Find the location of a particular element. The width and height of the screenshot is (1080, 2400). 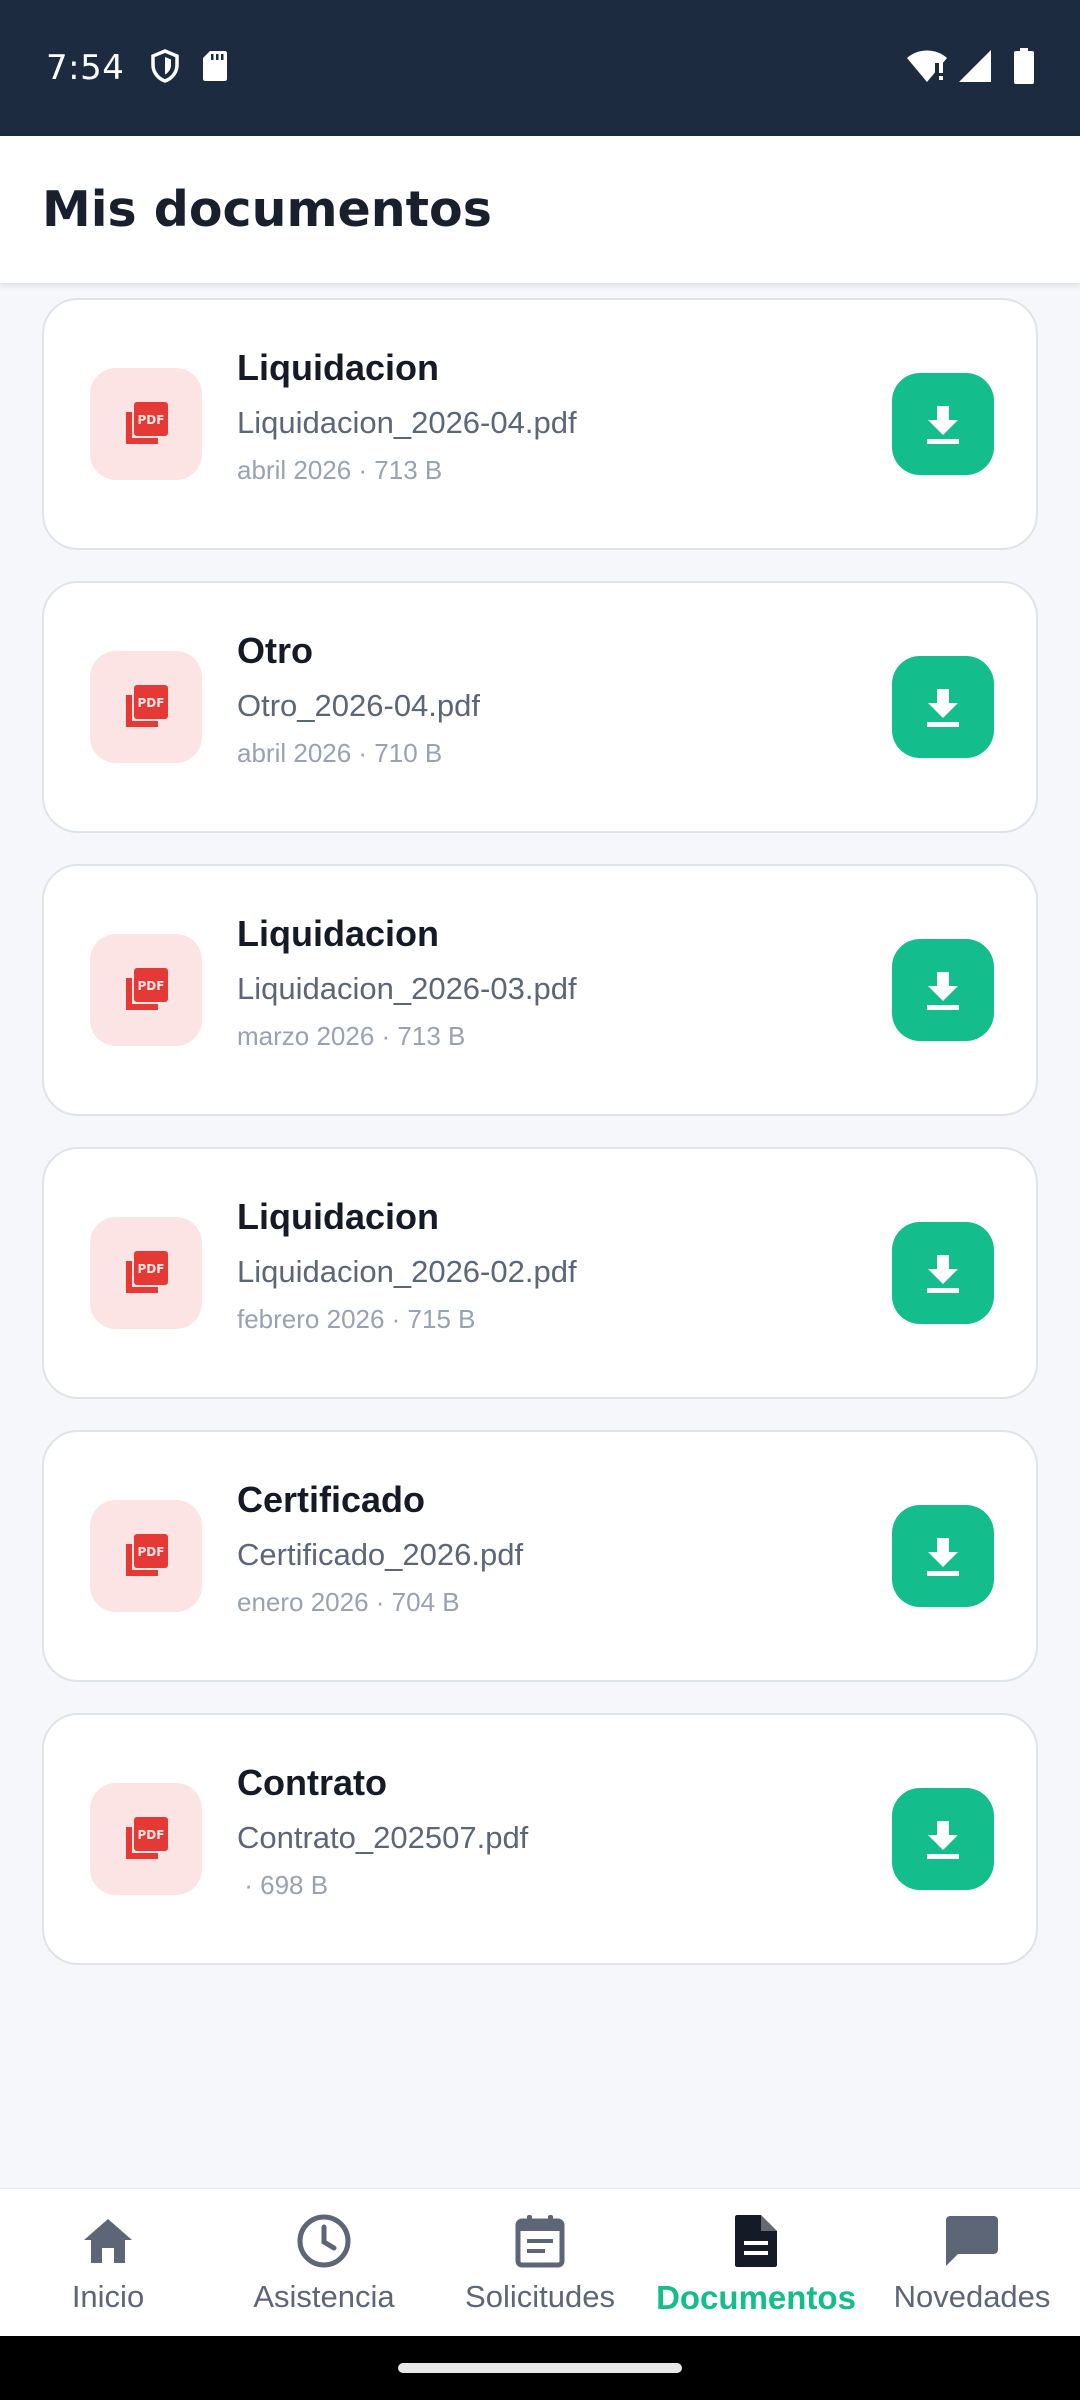

nav-label: Novedades is located at coordinates (972, 2296).